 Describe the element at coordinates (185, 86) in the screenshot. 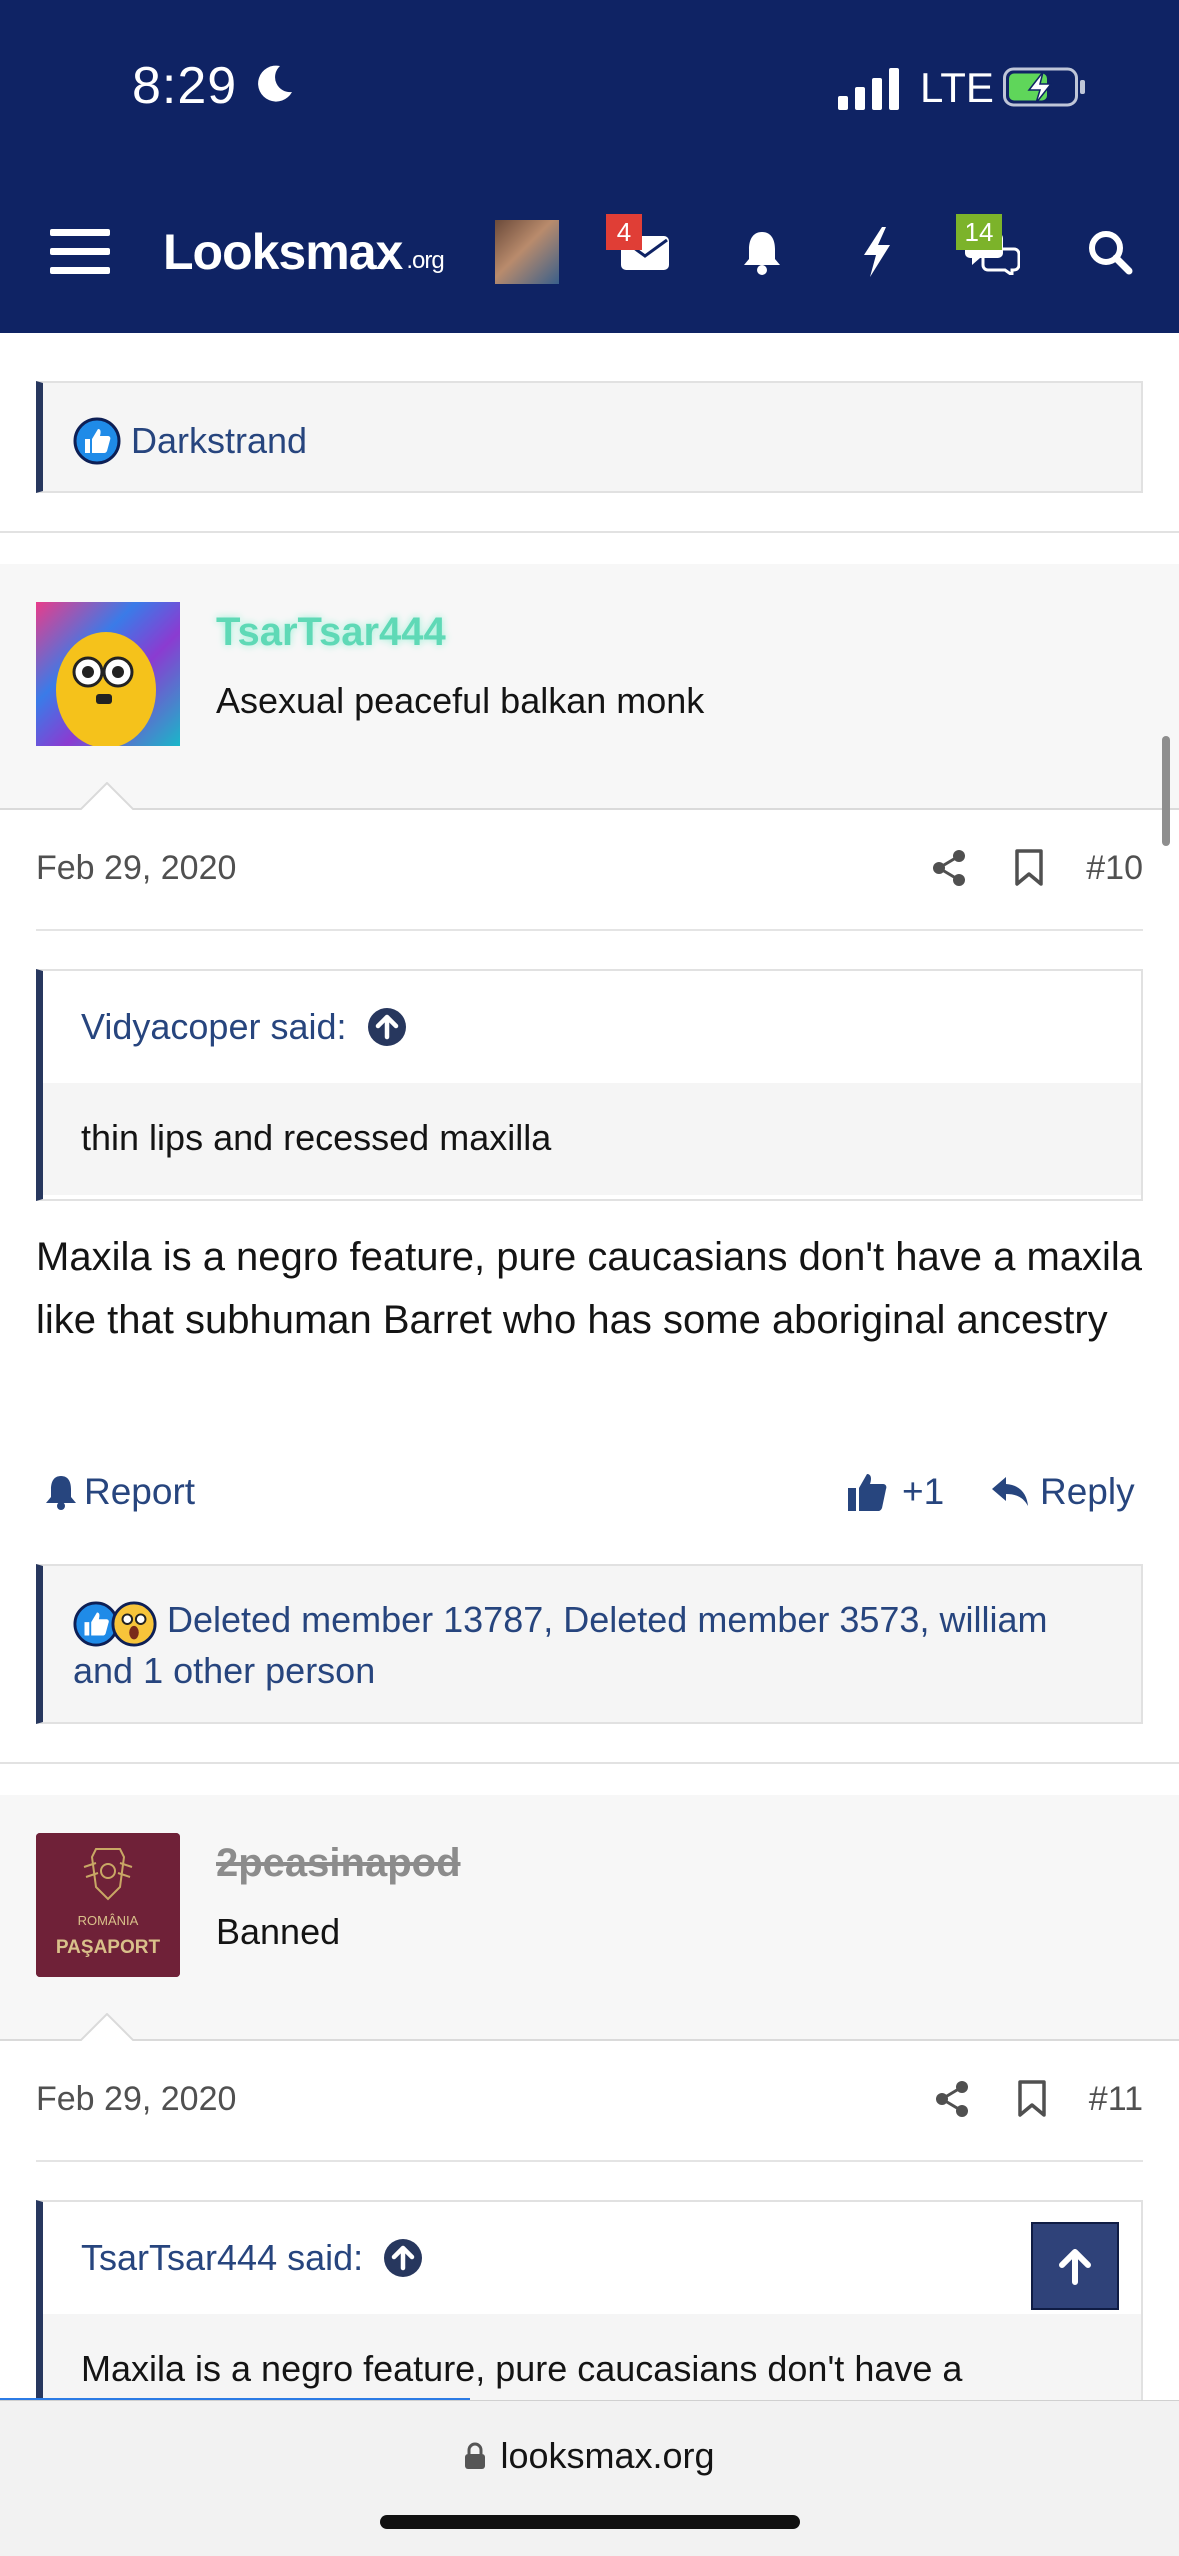

I see `status-time: 8:29` at that location.